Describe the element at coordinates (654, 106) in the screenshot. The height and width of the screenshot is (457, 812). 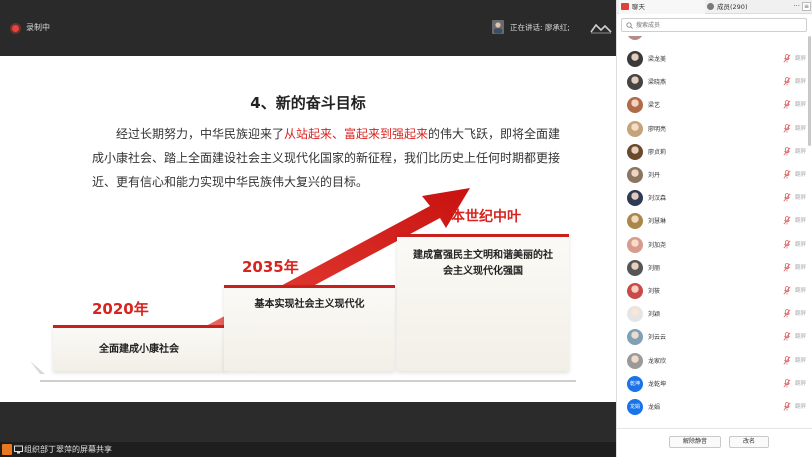
I see `member-name: 梁艺` at that location.